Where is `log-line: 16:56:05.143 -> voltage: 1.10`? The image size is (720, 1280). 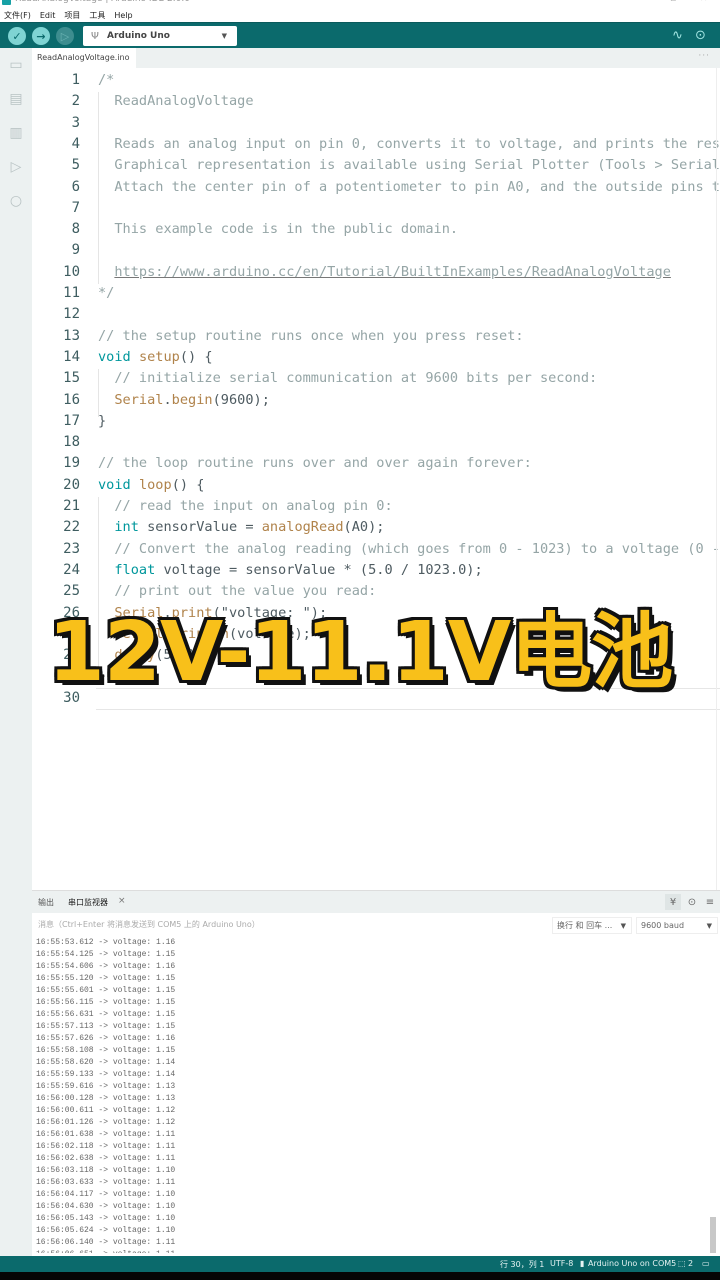 log-line: 16:56:05.143 -> voltage: 1.10 is located at coordinates (106, 1218).